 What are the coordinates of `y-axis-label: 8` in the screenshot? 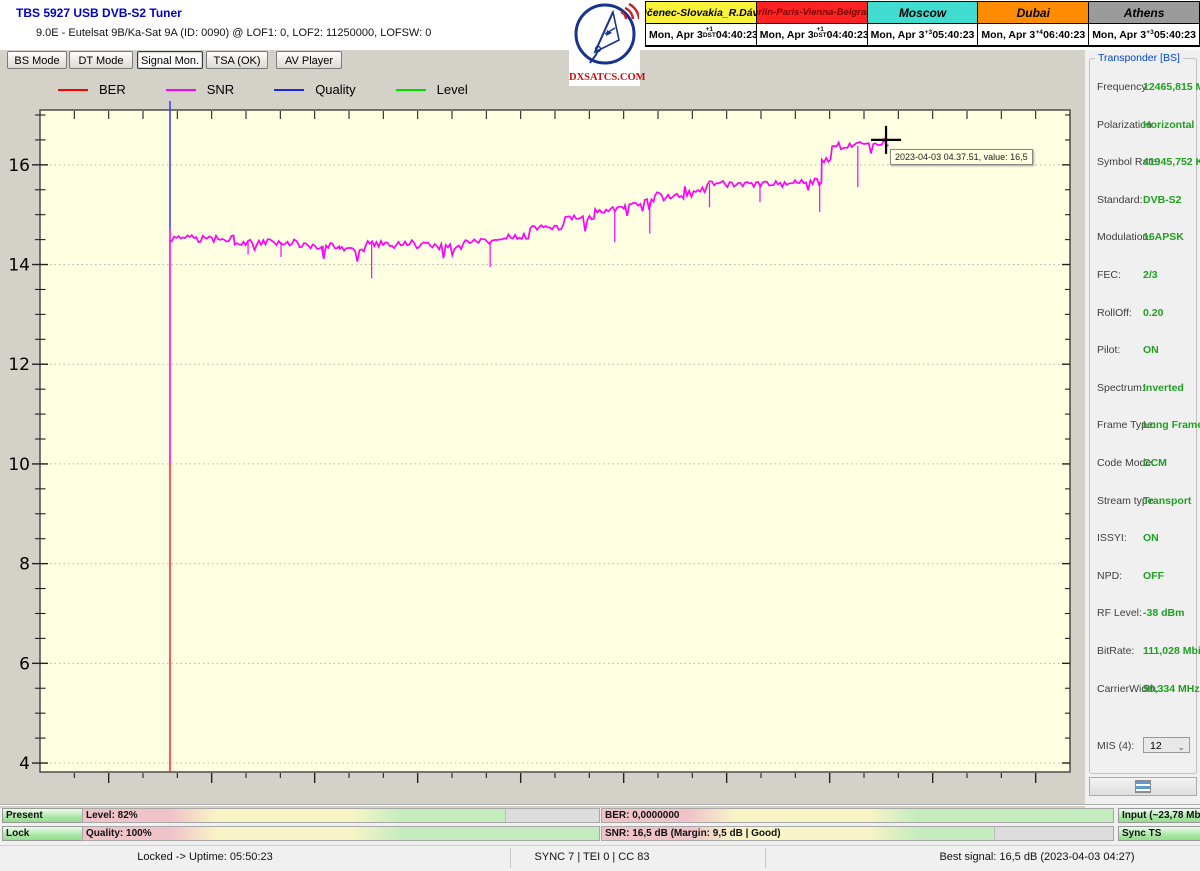 It's located at (24, 565).